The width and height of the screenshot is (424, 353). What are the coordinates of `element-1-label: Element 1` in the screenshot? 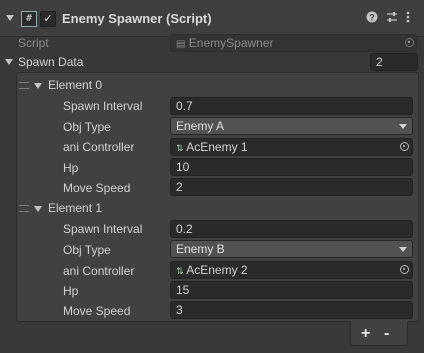 It's located at (75, 208).